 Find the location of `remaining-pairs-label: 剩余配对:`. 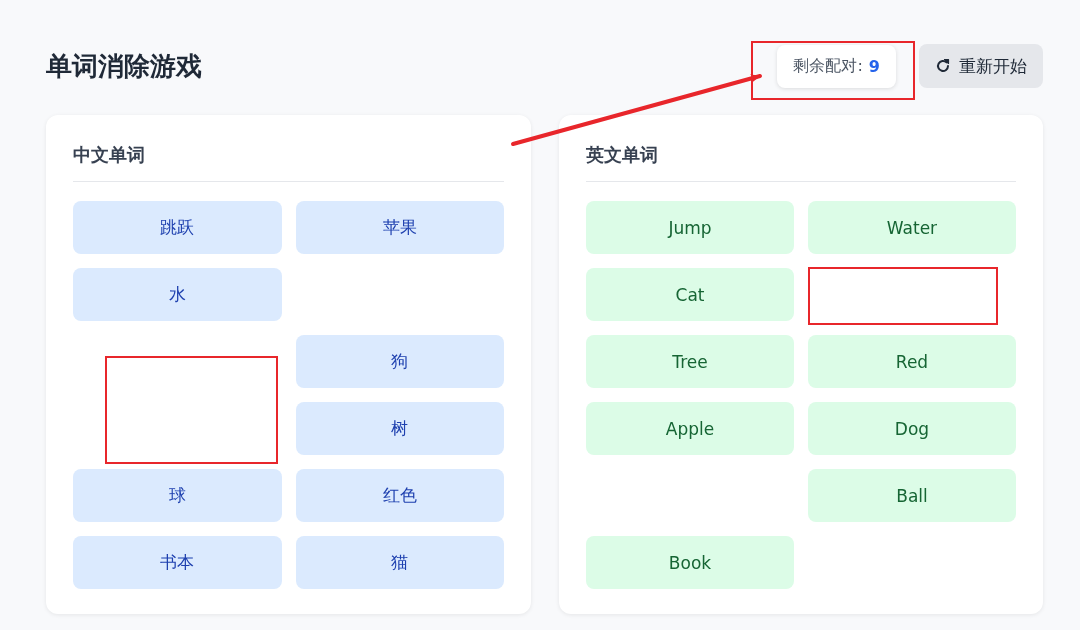

remaining-pairs-label: 剩余配对: is located at coordinates (828, 66).